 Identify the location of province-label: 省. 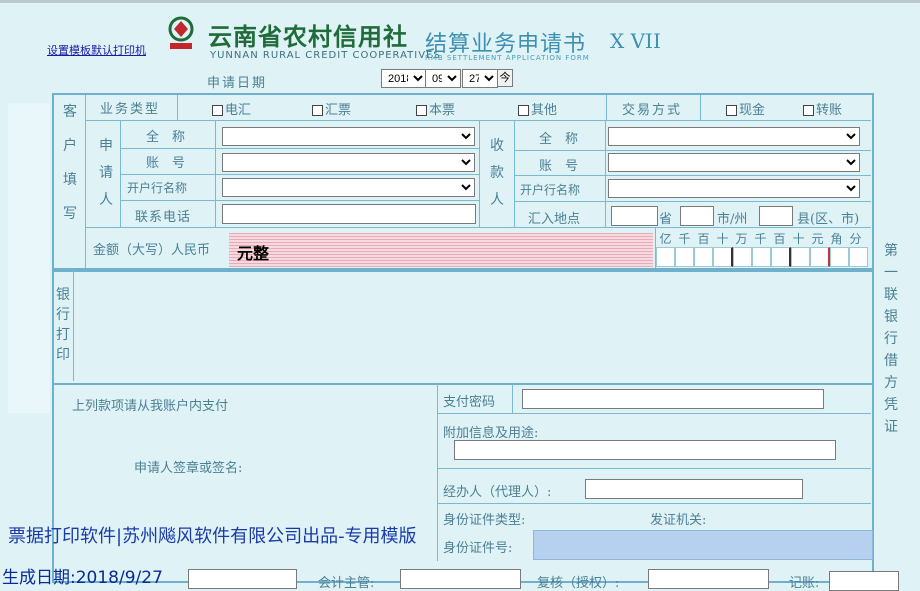
(666, 219).